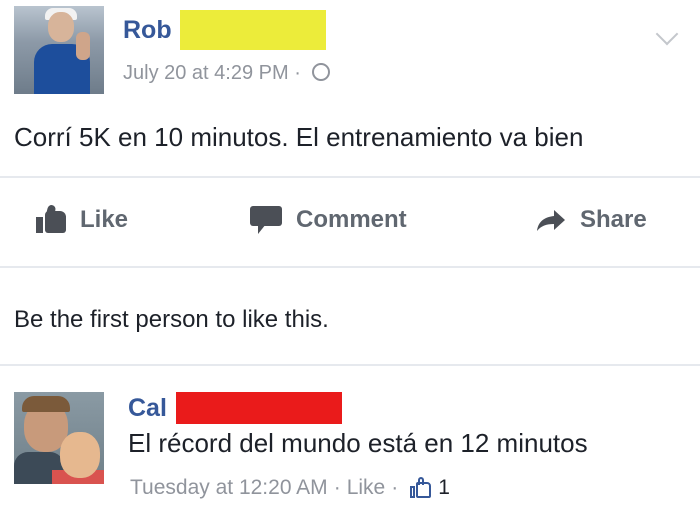  What do you see at coordinates (551, 220) in the screenshot?
I see `share-arrow-icon` at bounding box center [551, 220].